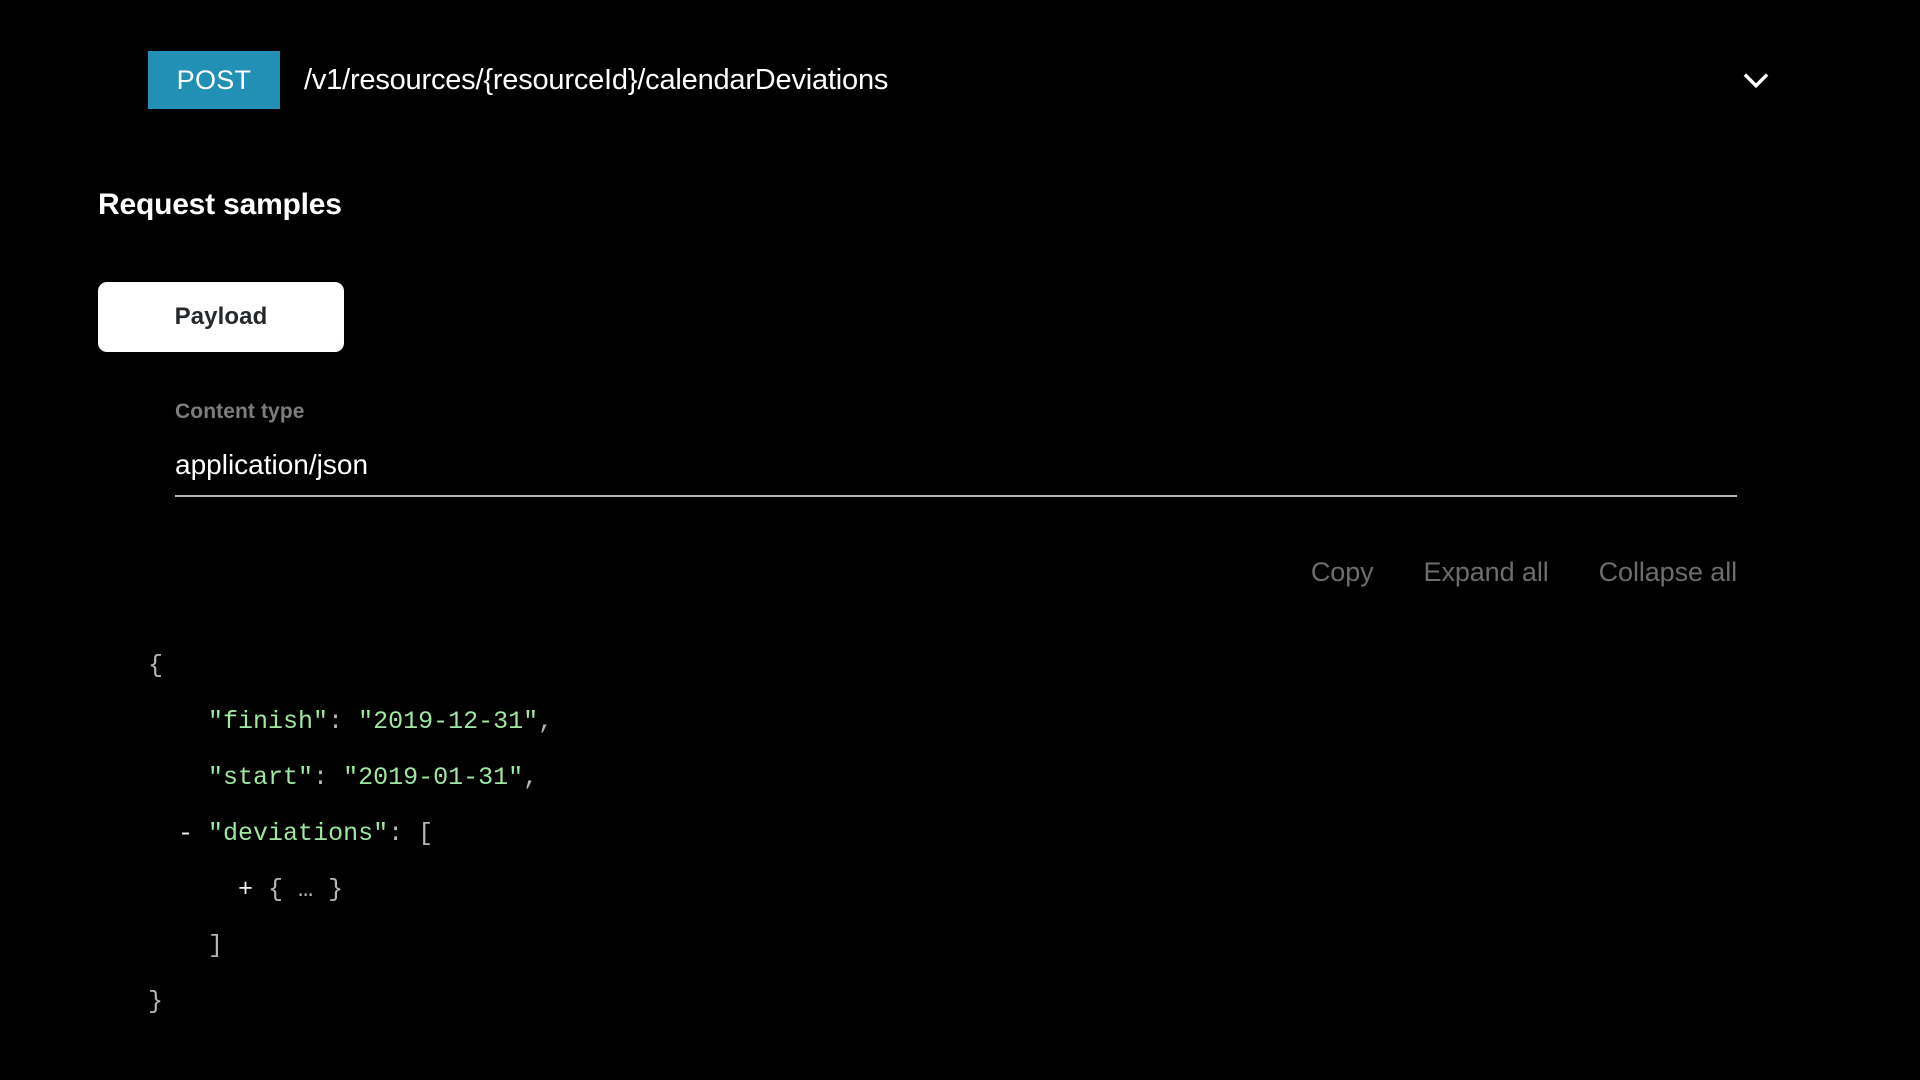 This screenshot has height=1080, width=1920. I want to click on page-title: Request samples, so click(220, 204).